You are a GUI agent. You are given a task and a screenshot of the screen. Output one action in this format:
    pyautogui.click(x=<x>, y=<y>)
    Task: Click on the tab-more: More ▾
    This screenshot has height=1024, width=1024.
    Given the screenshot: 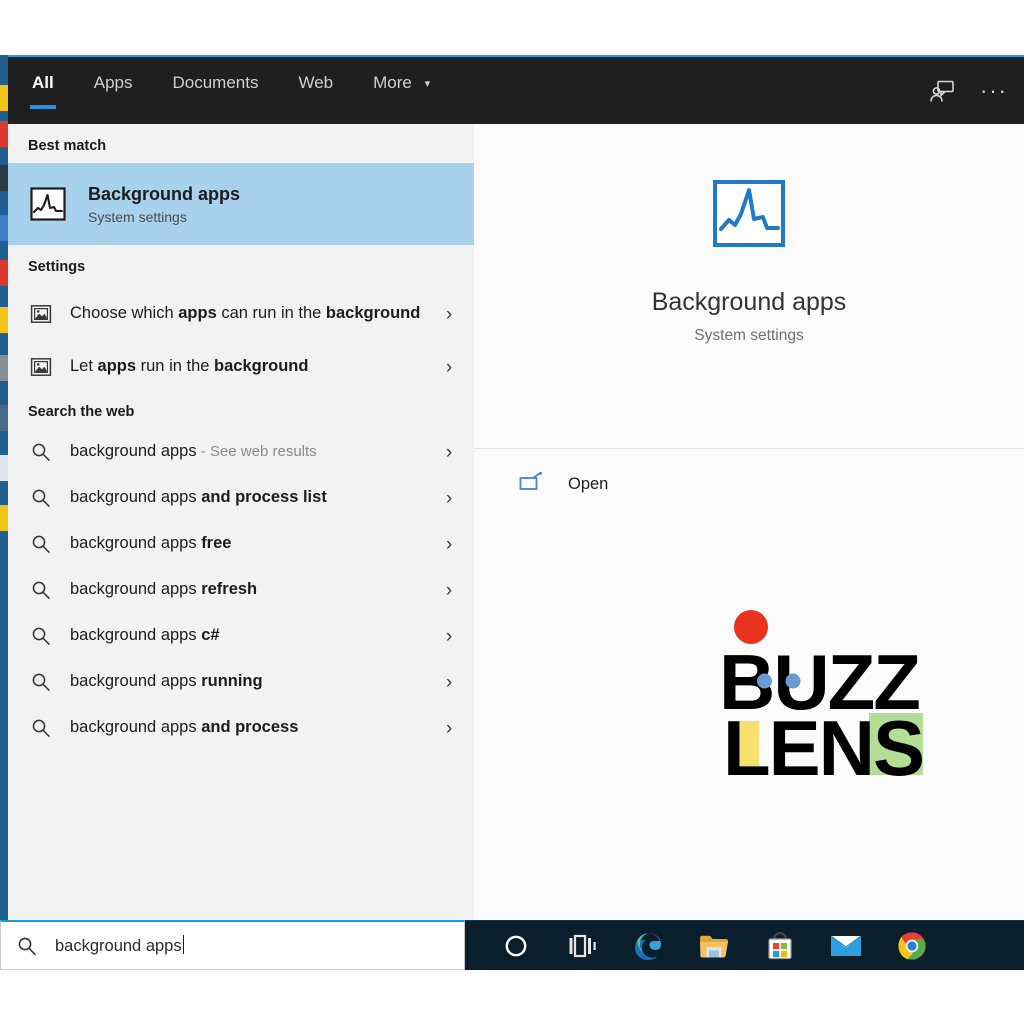 What is the action you would take?
    pyautogui.click(x=401, y=91)
    